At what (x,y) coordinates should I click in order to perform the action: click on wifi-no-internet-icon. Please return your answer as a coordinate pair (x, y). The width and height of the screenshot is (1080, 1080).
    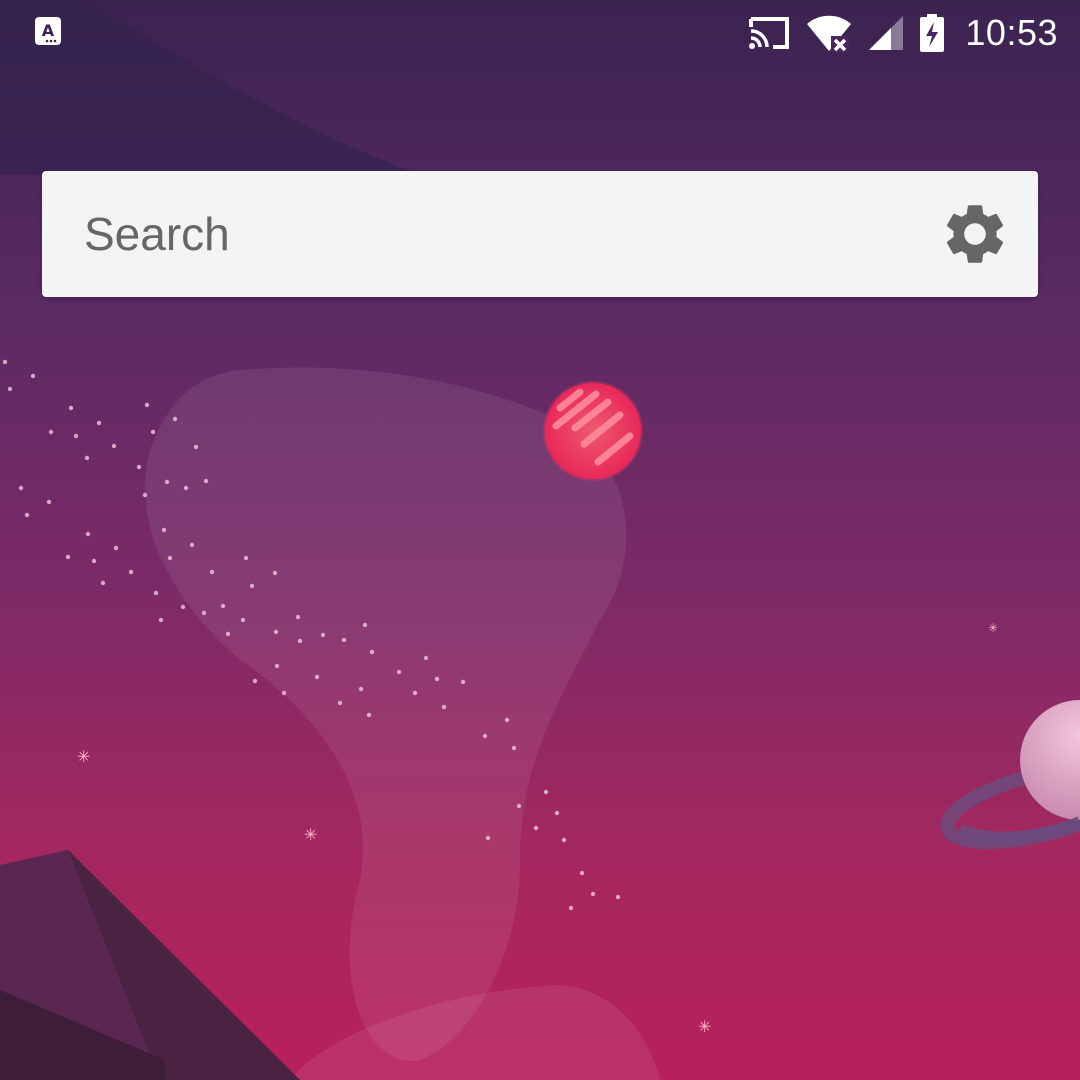
    Looking at the image, I should click on (829, 33).